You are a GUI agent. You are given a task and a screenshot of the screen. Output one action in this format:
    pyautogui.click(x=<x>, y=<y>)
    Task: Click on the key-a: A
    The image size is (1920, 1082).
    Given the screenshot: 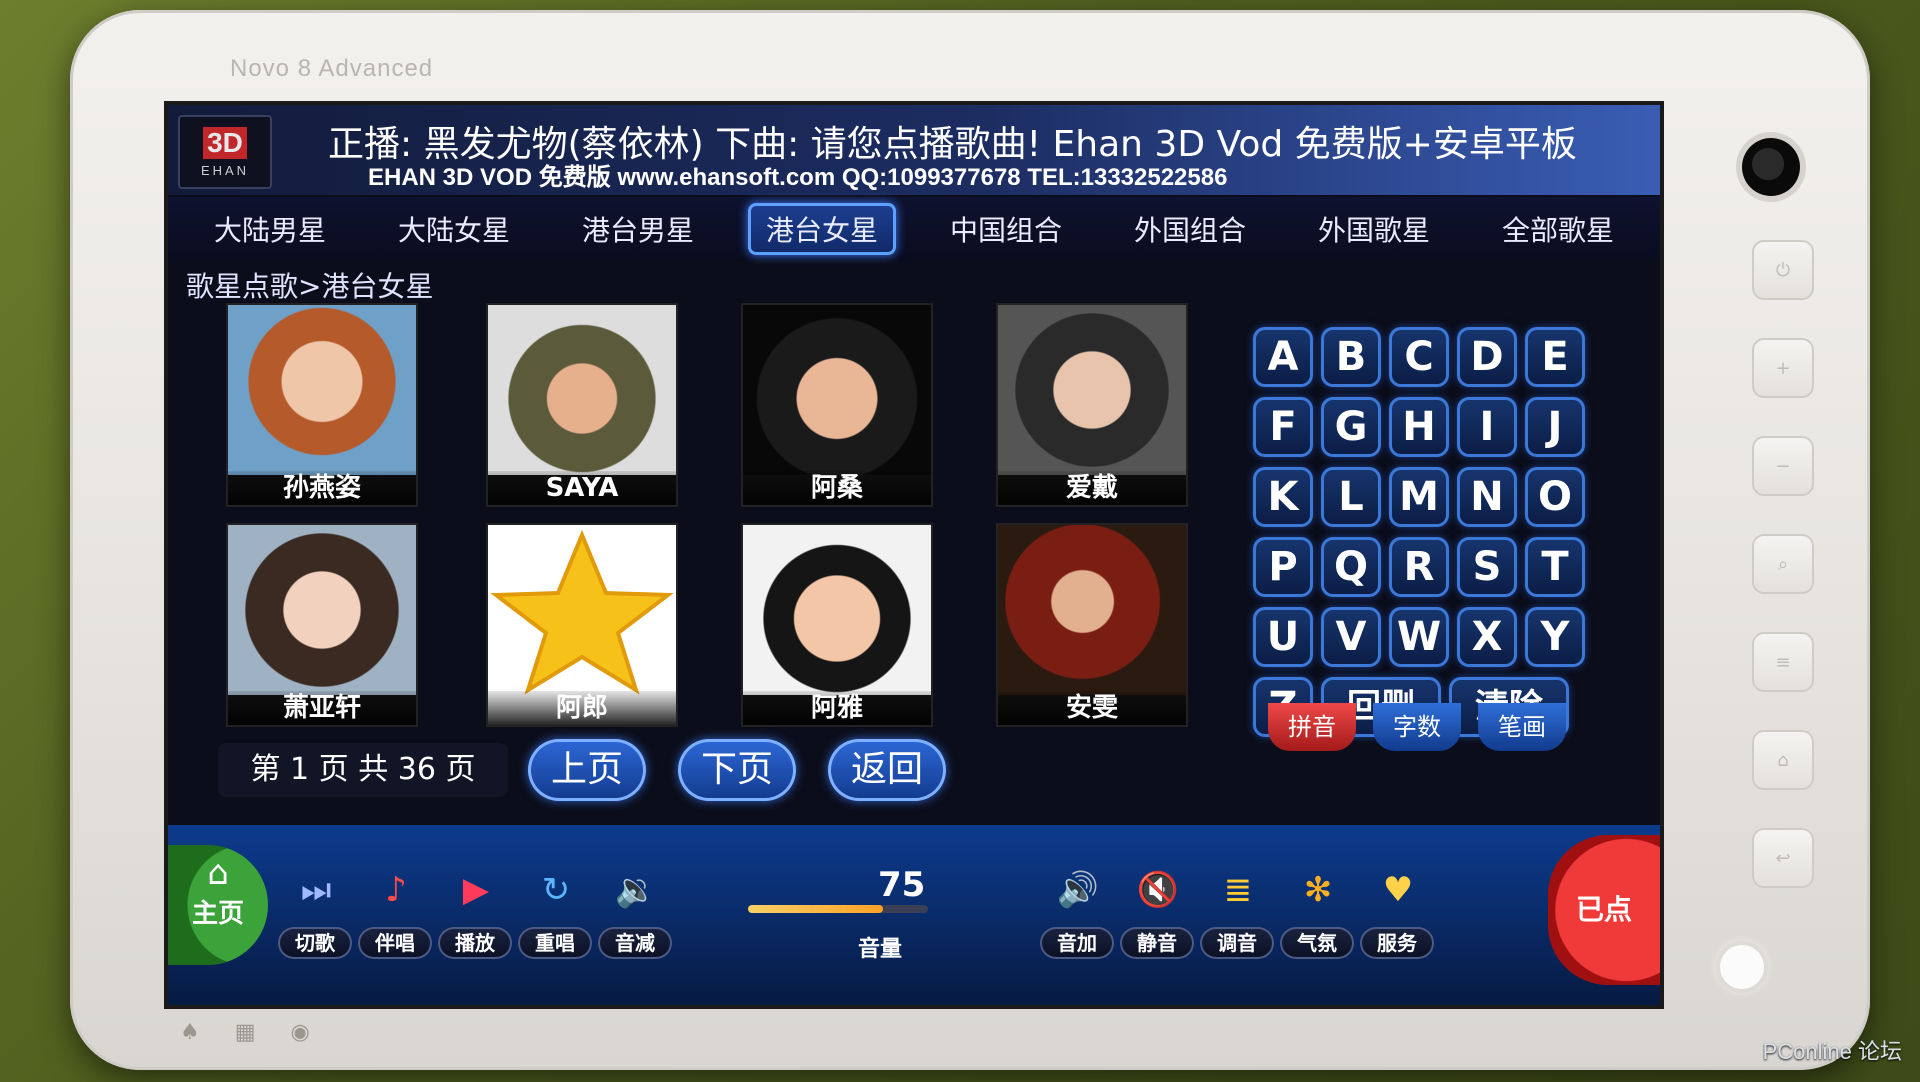 What is the action you would take?
    pyautogui.click(x=1283, y=357)
    